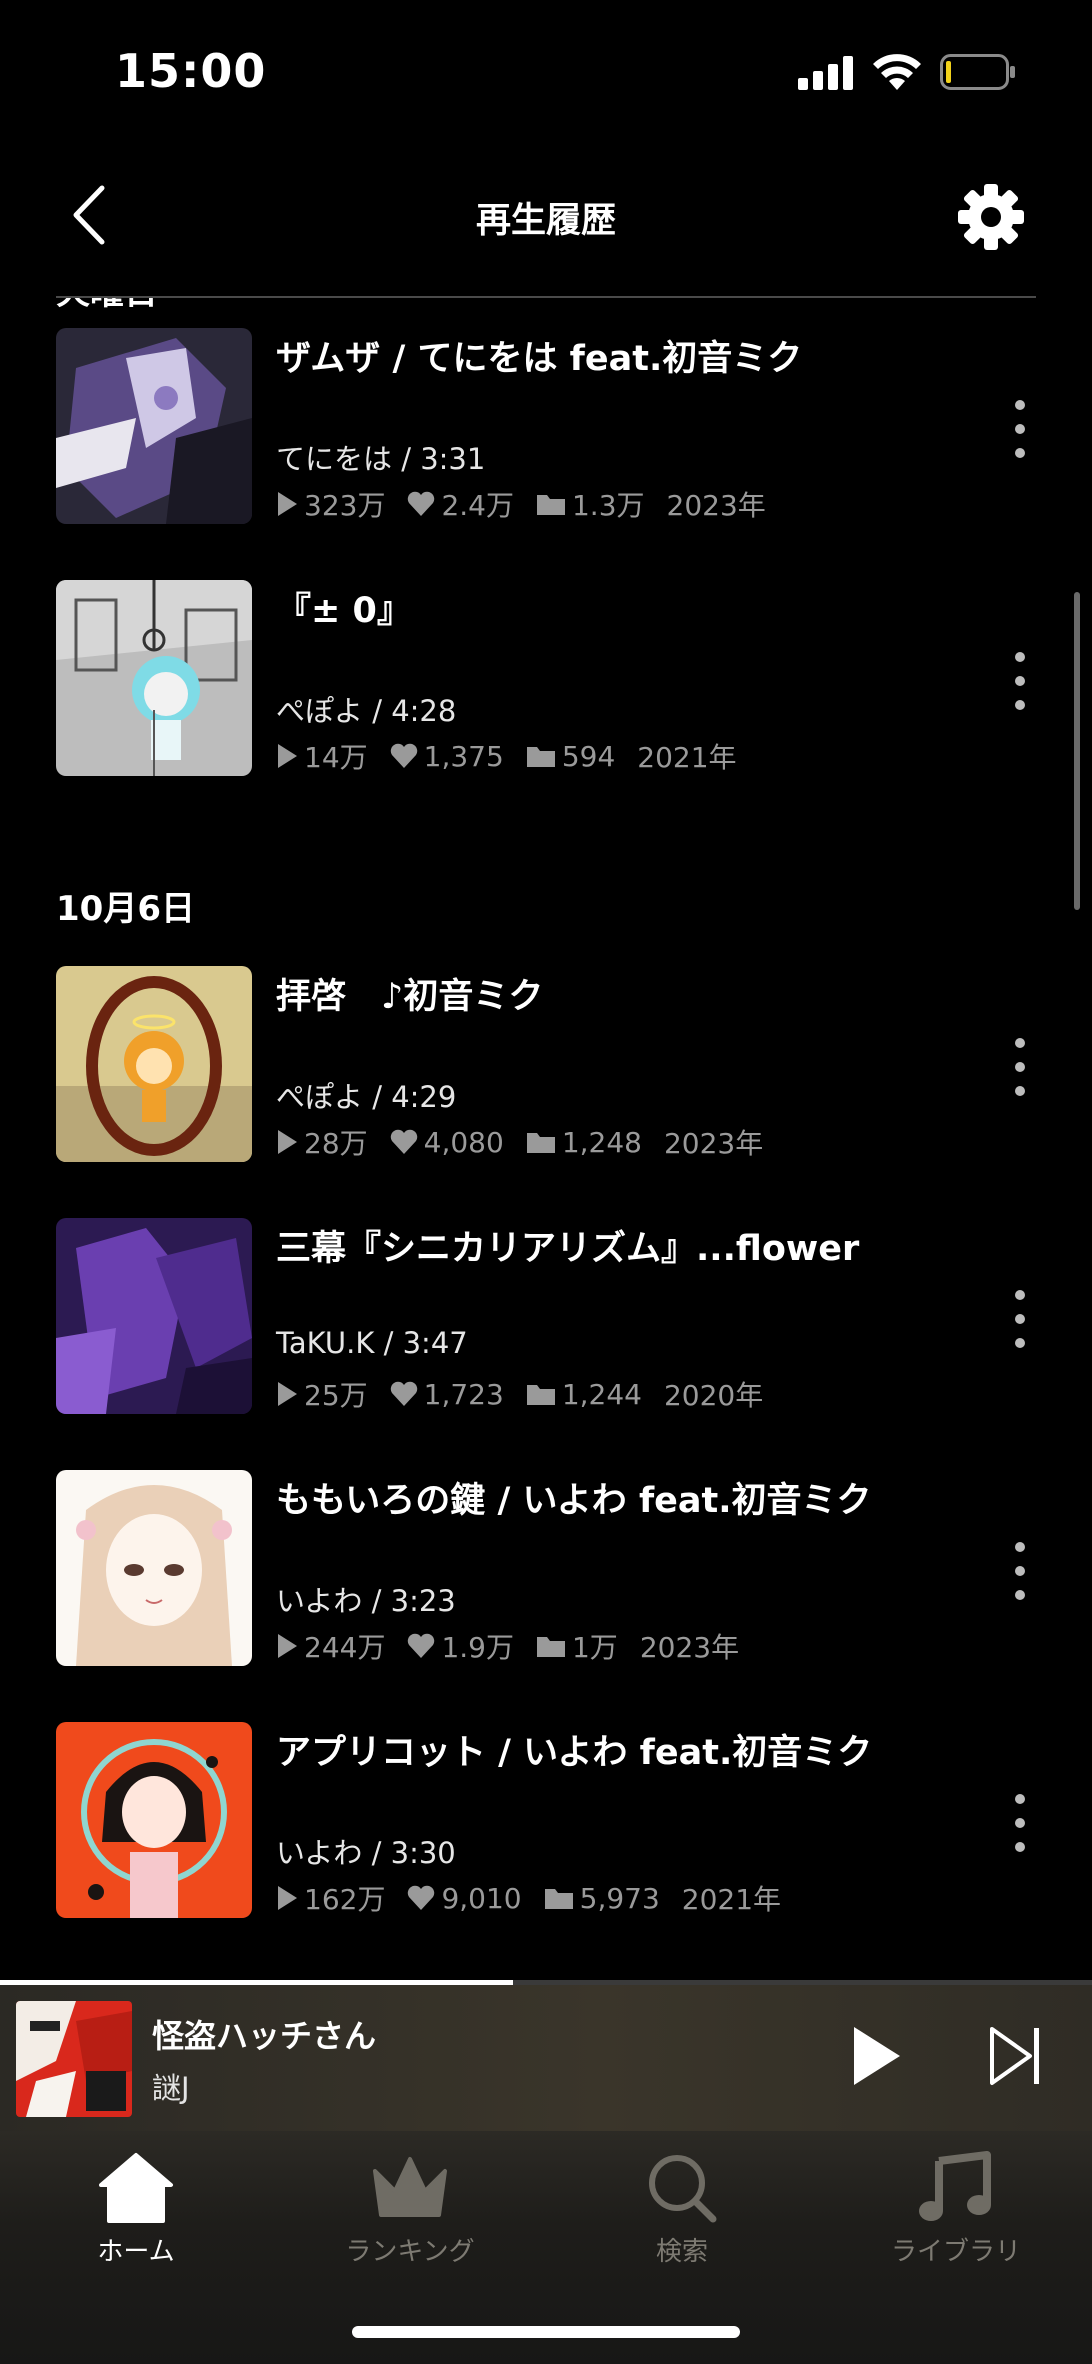  What do you see at coordinates (366, 1853) in the screenshot?
I see `track-artist-duration: いよわ / 3:30` at bounding box center [366, 1853].